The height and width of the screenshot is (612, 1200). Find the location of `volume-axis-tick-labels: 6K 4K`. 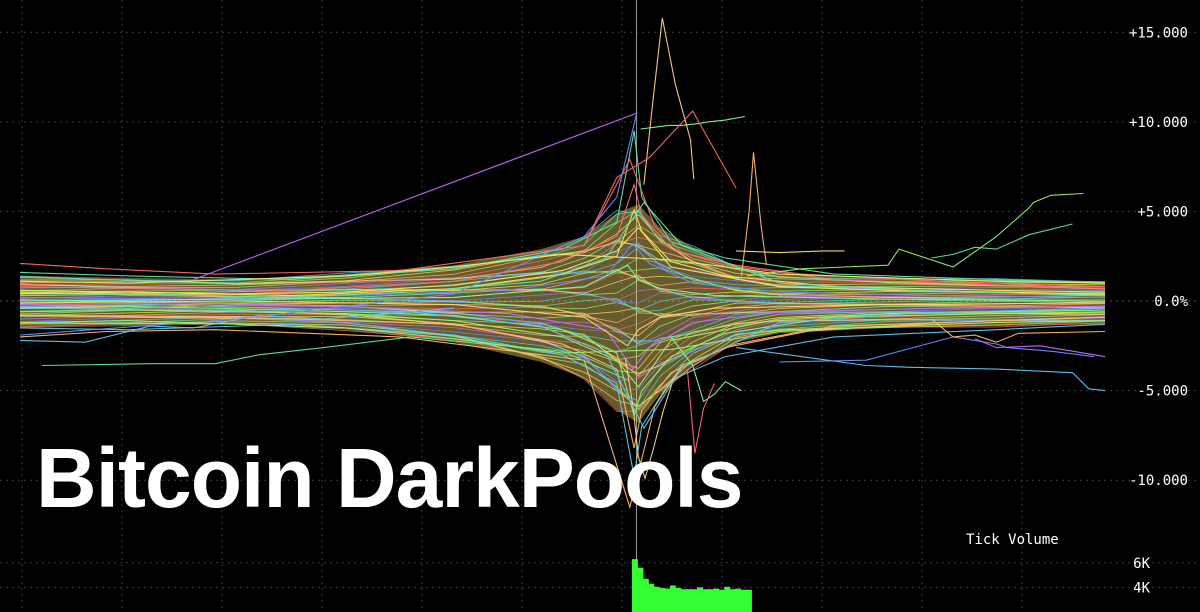

volume-axis-tick-labels: 6K 4K is located at coordinates (1141, 576).